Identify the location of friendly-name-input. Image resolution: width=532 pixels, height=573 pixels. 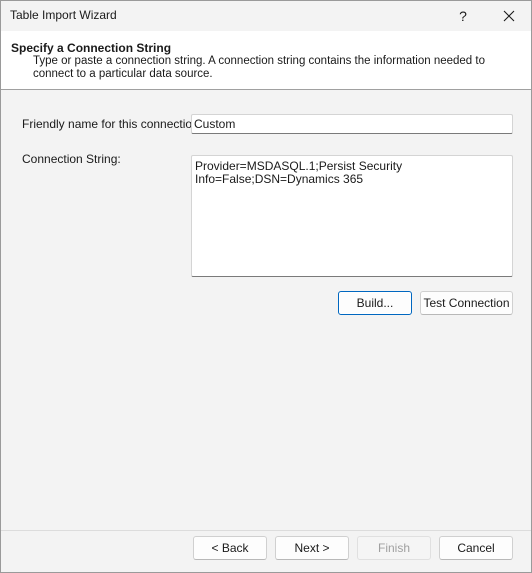
(352, 124).